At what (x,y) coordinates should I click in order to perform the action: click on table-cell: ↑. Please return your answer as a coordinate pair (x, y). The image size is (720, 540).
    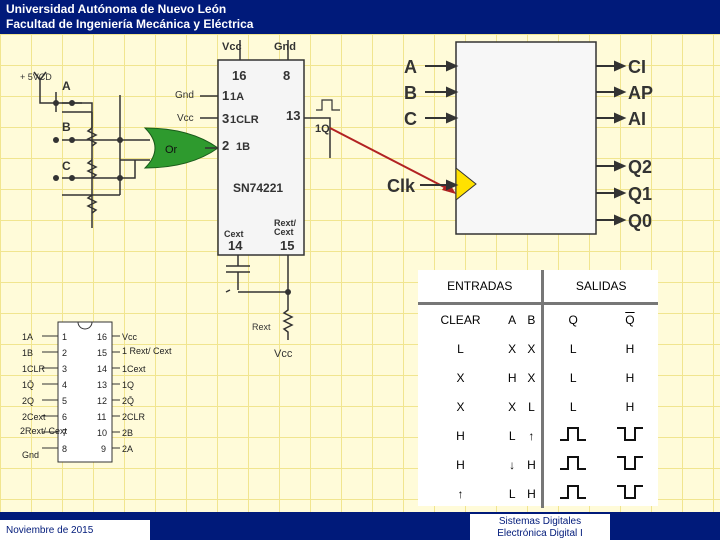
    Looking at the image, I should click on (460, 493).